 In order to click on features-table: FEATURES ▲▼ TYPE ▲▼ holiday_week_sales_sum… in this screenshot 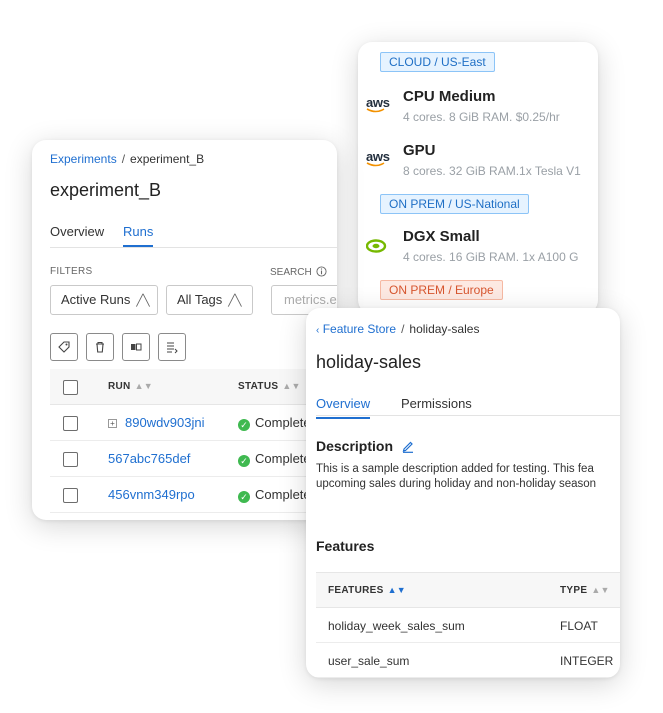, I will do `click(468, 625)`.